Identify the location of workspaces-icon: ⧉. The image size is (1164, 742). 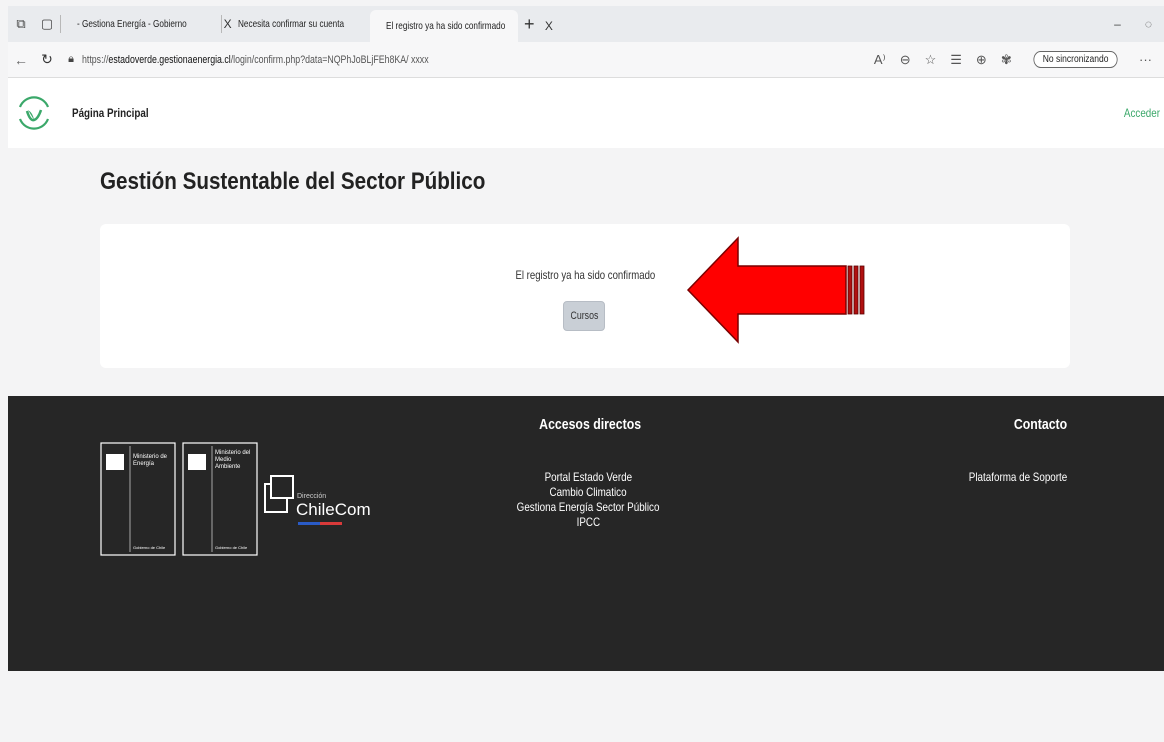
(21, 24).